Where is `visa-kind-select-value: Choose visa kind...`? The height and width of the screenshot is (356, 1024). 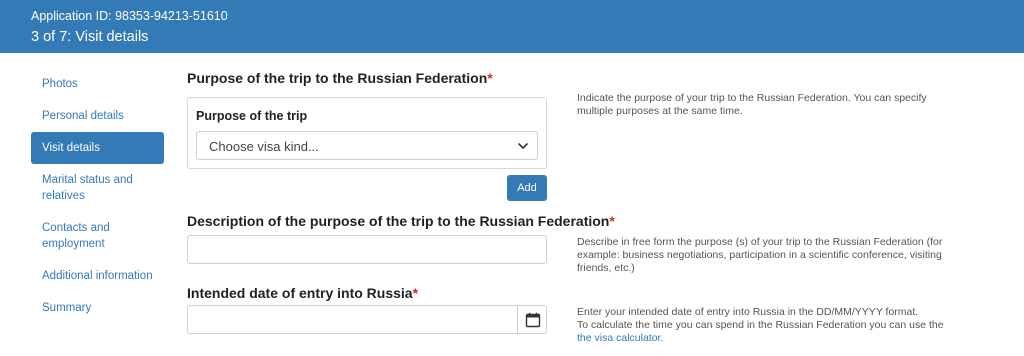 visa-kind-select-value: Choose visa kind... is located at coordinates (264, 146).